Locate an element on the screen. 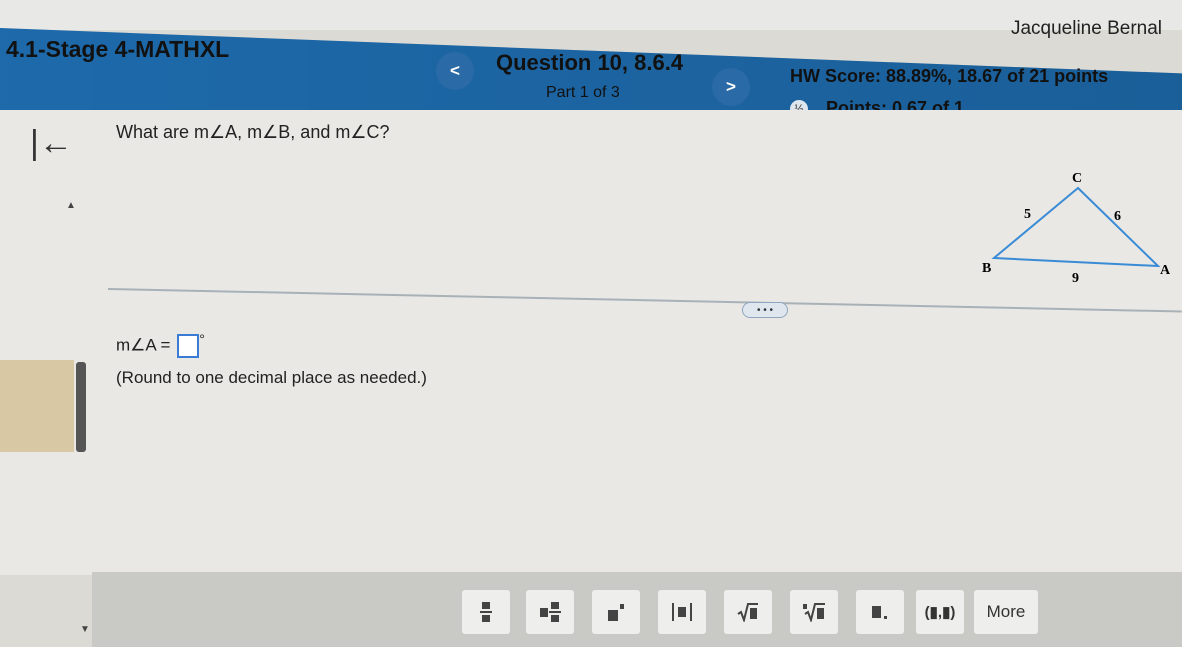 The width and height of the screenshot is (1182, 647). square-root-button is located at coordinates (748, 612).